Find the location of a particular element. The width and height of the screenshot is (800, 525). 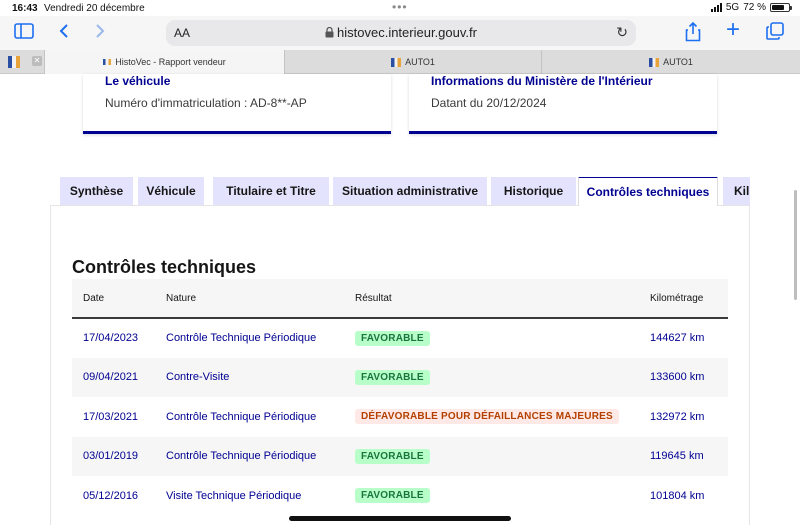

close-tab-icon: ✕ is located at coordinates (37, 61).